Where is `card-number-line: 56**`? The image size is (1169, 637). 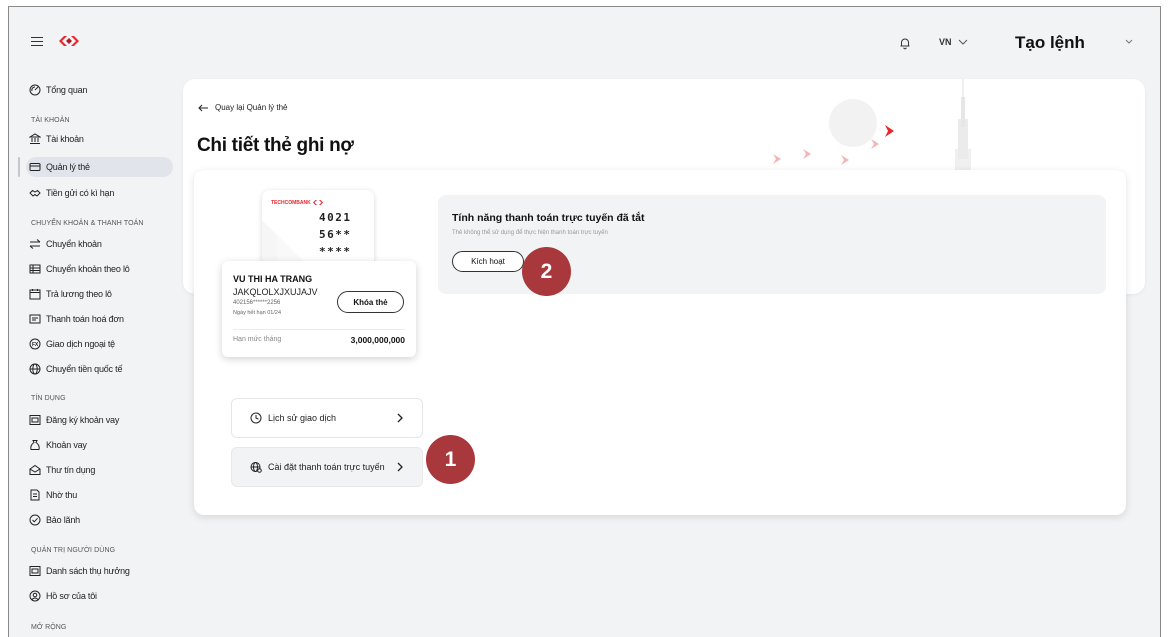
card-number-line: 56** is located at coordinates (335, 234).